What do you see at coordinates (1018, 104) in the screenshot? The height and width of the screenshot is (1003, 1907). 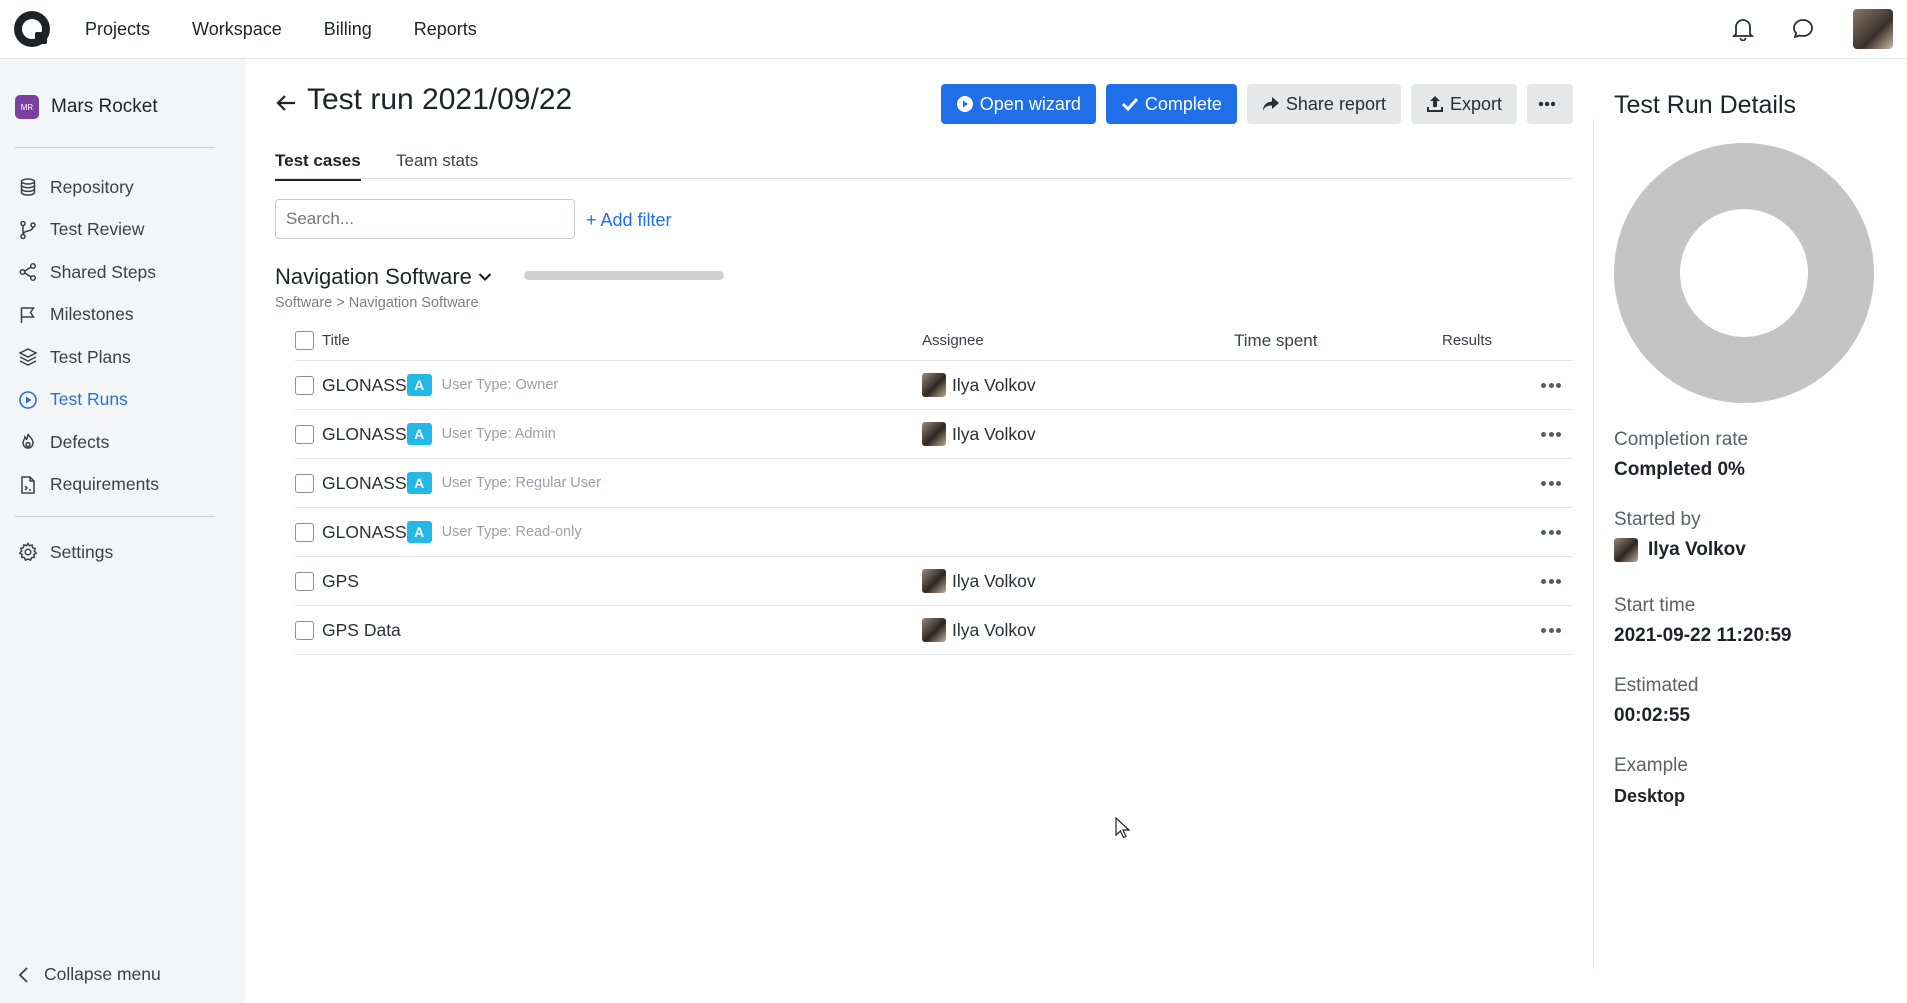 I see `open-wizard-button: Open wizard` at bounding box center [1018, 104].